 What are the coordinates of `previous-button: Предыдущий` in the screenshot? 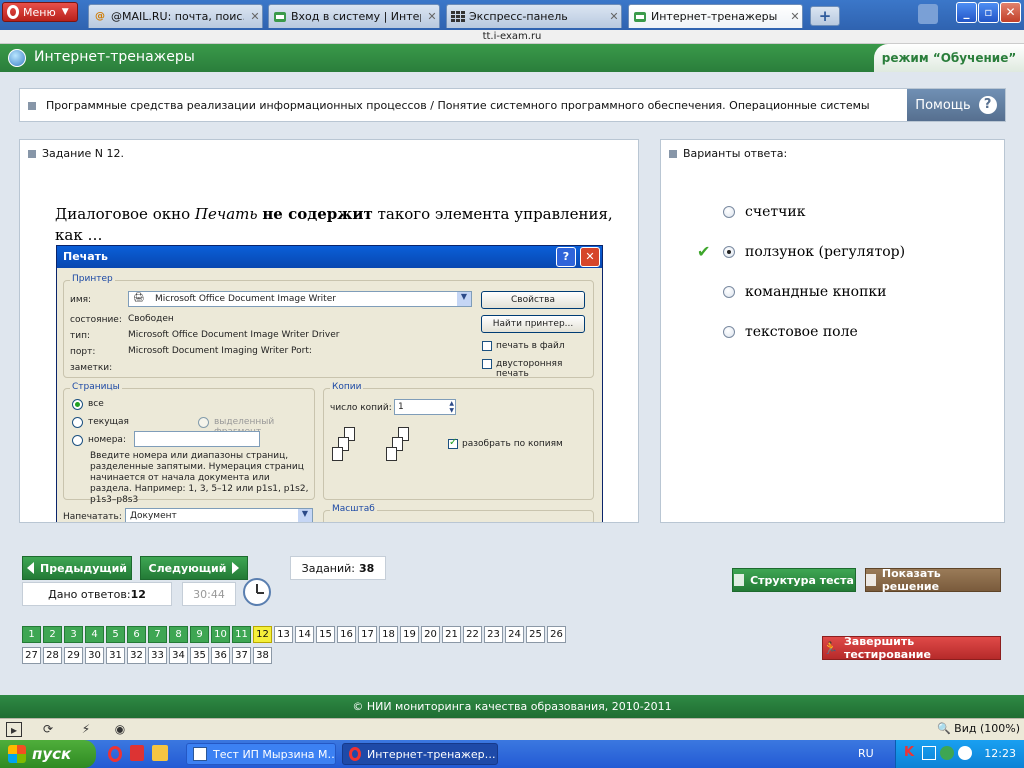 It's located at (77, 568).